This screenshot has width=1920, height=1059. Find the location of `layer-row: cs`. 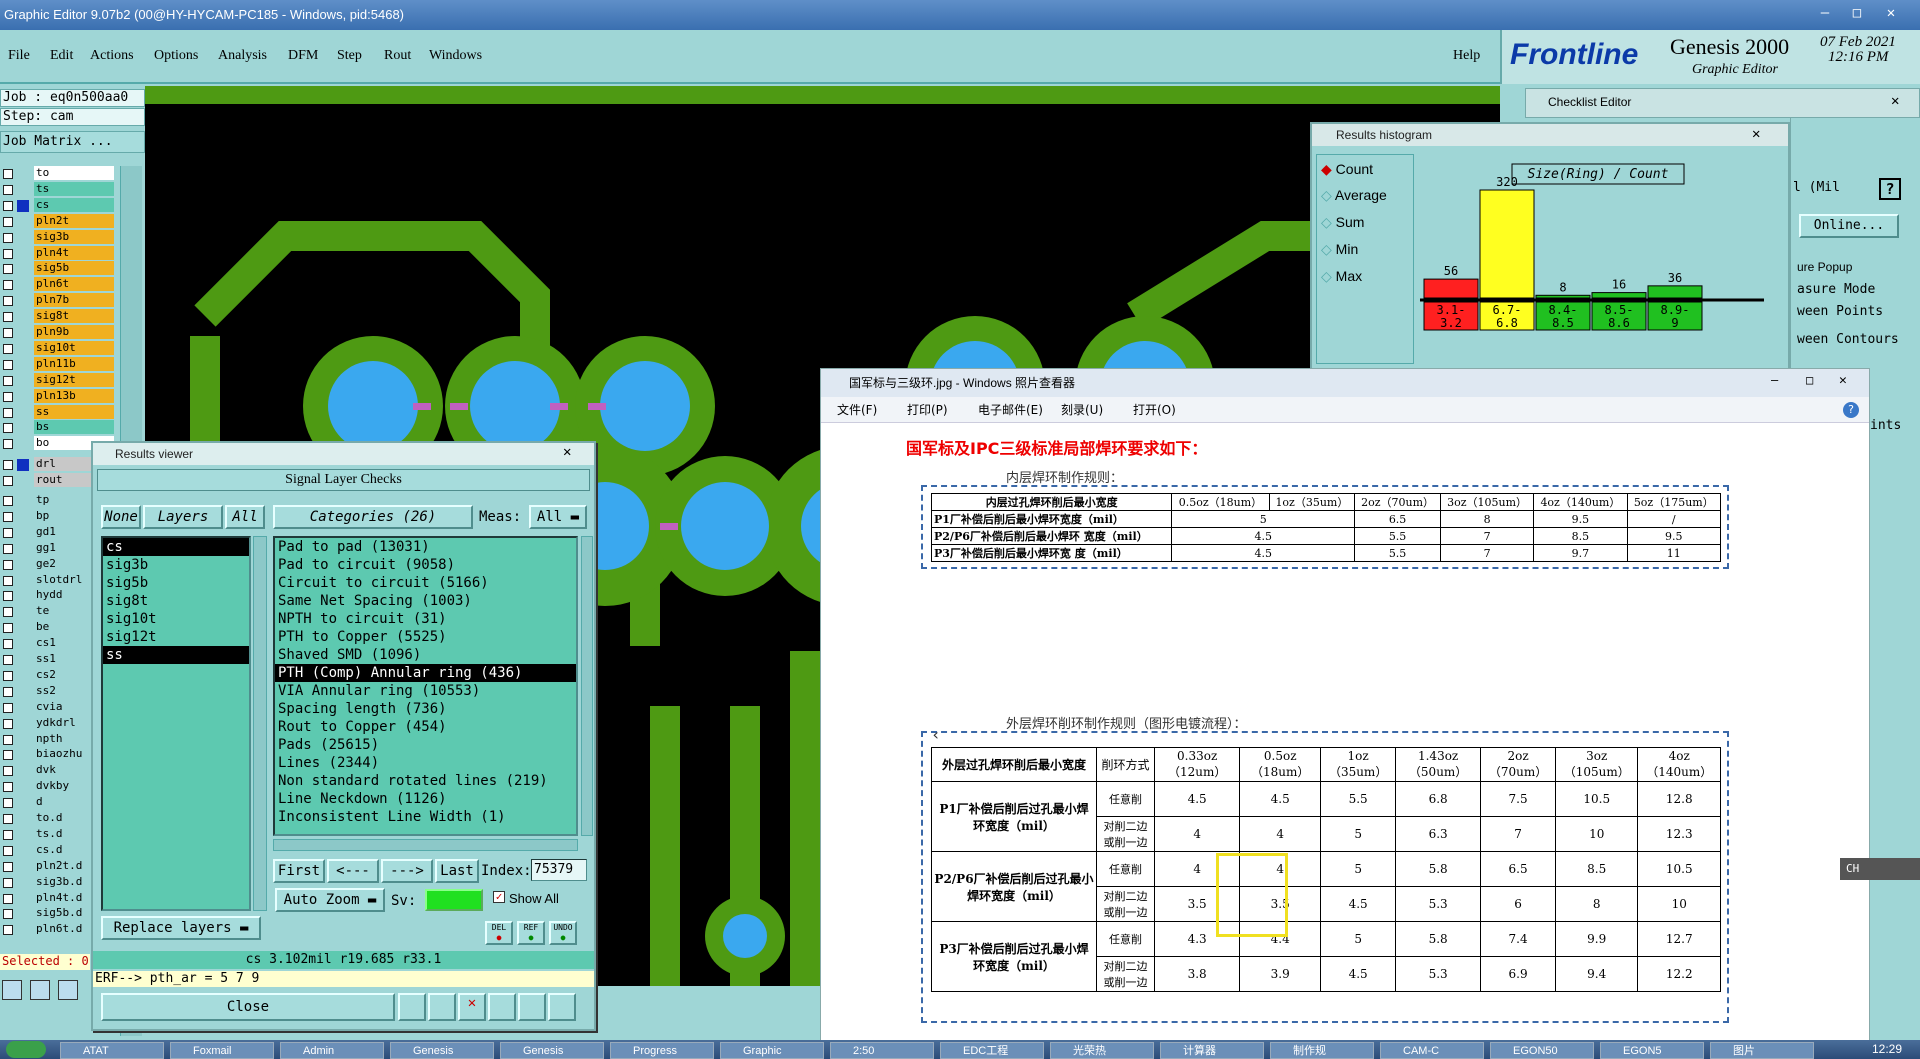

layer-row: cs is located at coordinates (59, 205).